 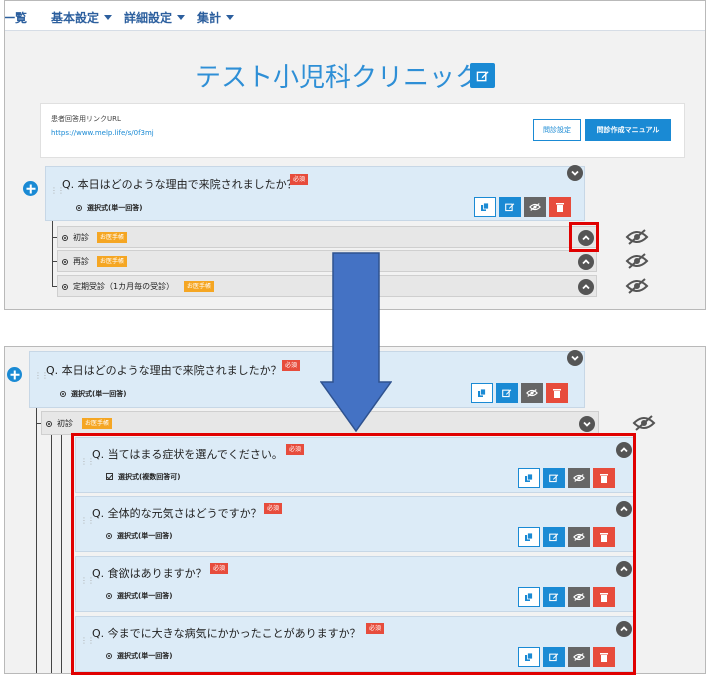 I want to click on nav-detail-settings: 詳細設定, so click(x=155, y=17).